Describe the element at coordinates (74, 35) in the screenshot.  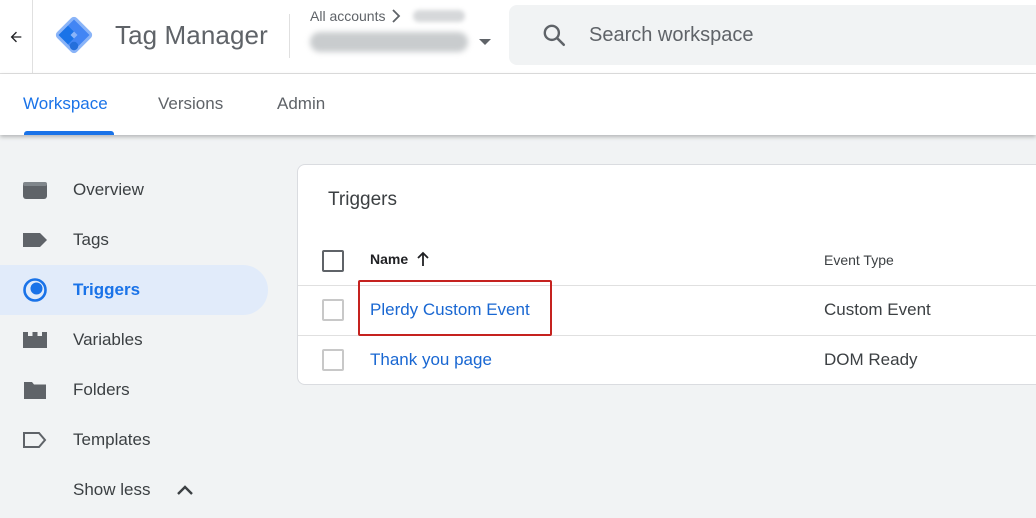
I see `tag-manager-logo-icon` at that location.